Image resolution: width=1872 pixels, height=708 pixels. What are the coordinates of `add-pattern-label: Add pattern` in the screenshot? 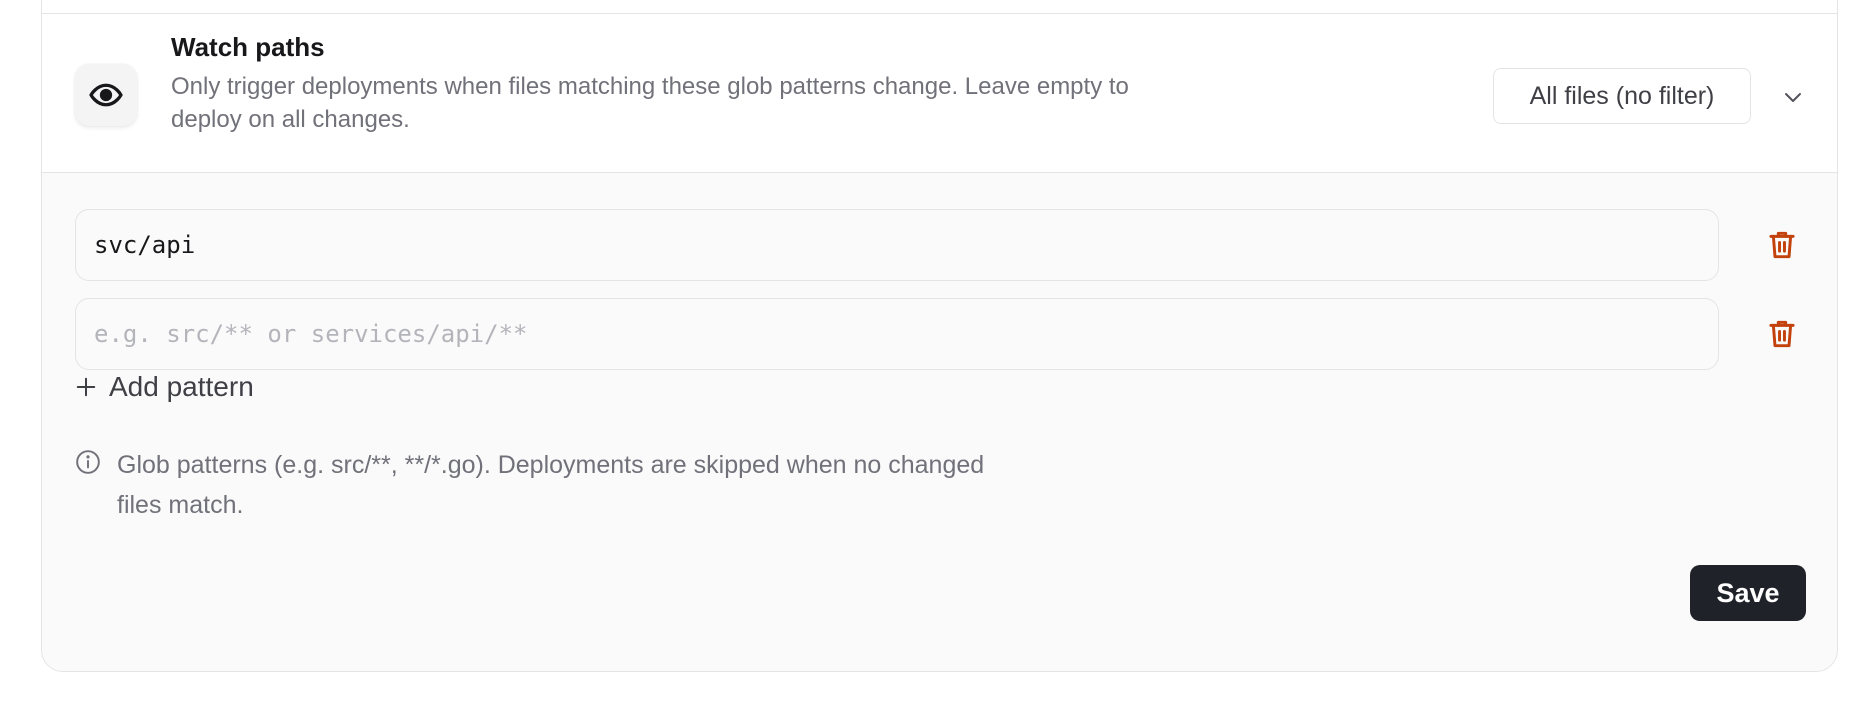 It's located at (181, 386).